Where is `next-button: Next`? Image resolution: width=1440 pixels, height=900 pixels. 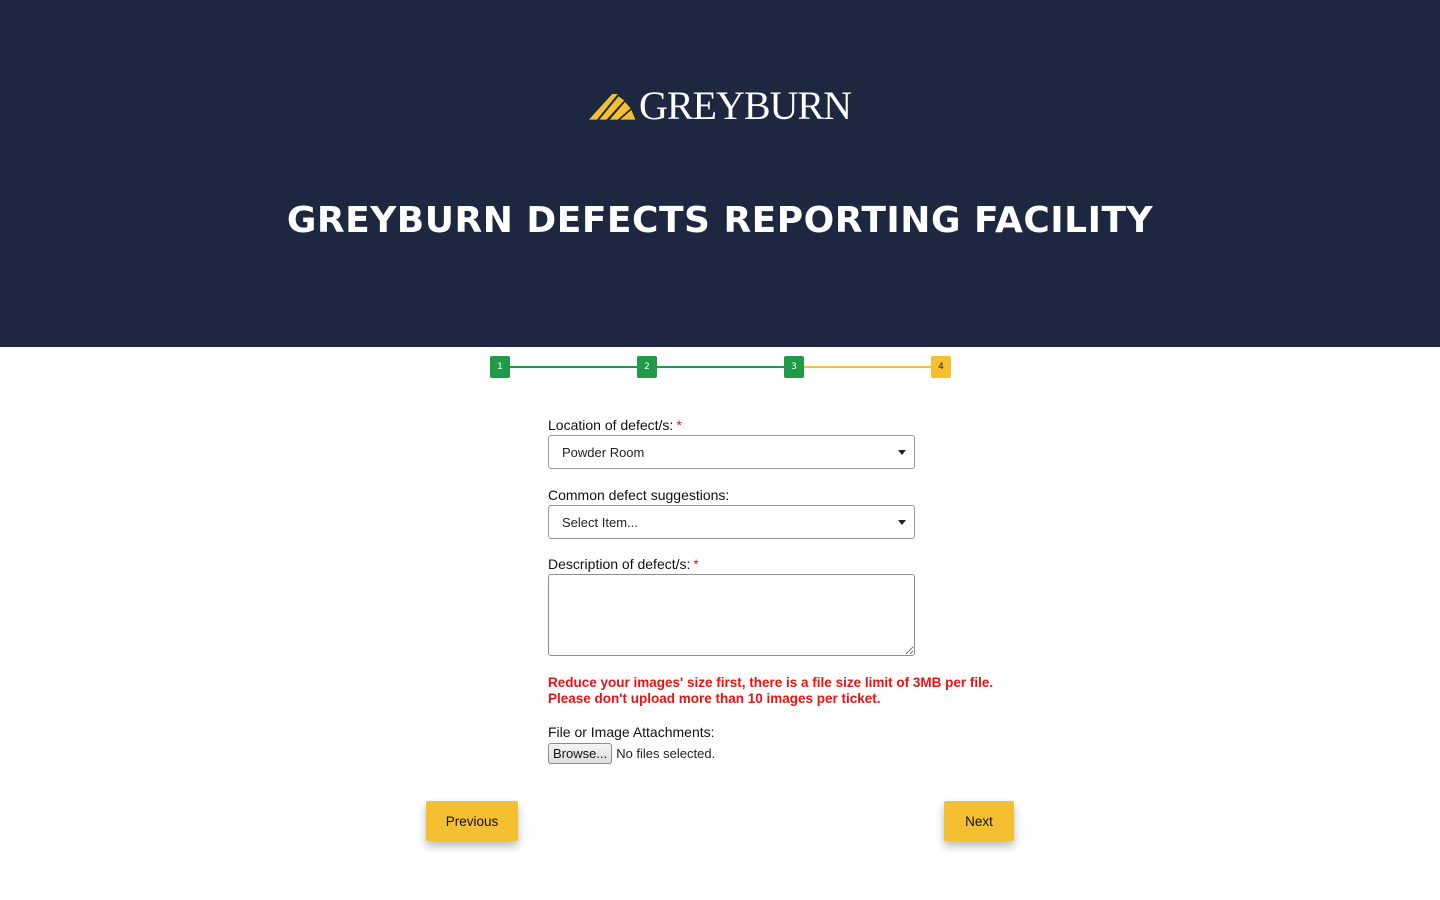 next-button: Next is located at coordinates (979, 821).